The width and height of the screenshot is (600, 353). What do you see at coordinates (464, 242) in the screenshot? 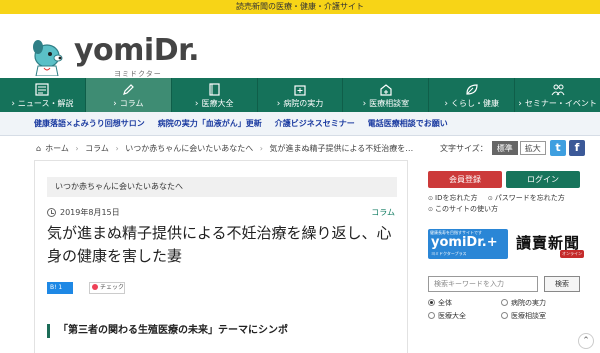
I see `promo-logo: yomiDr.+` at bounding box center [464, 242].